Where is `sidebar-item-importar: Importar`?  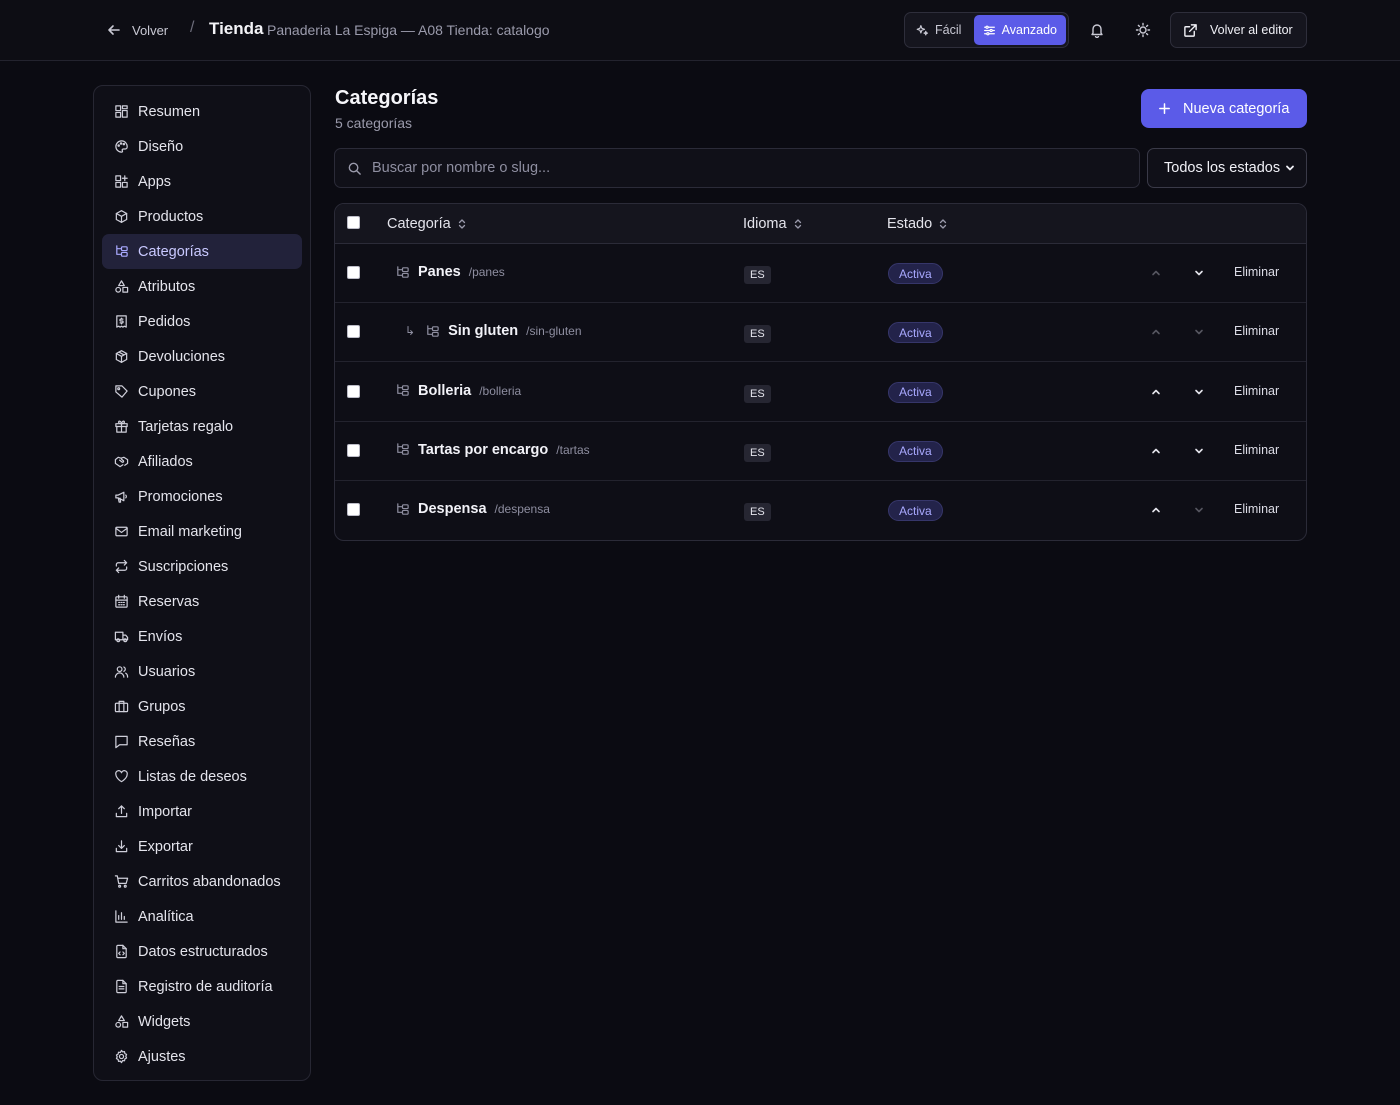 sidebar-item-importar: Importar is located at coordinates (202, 811).